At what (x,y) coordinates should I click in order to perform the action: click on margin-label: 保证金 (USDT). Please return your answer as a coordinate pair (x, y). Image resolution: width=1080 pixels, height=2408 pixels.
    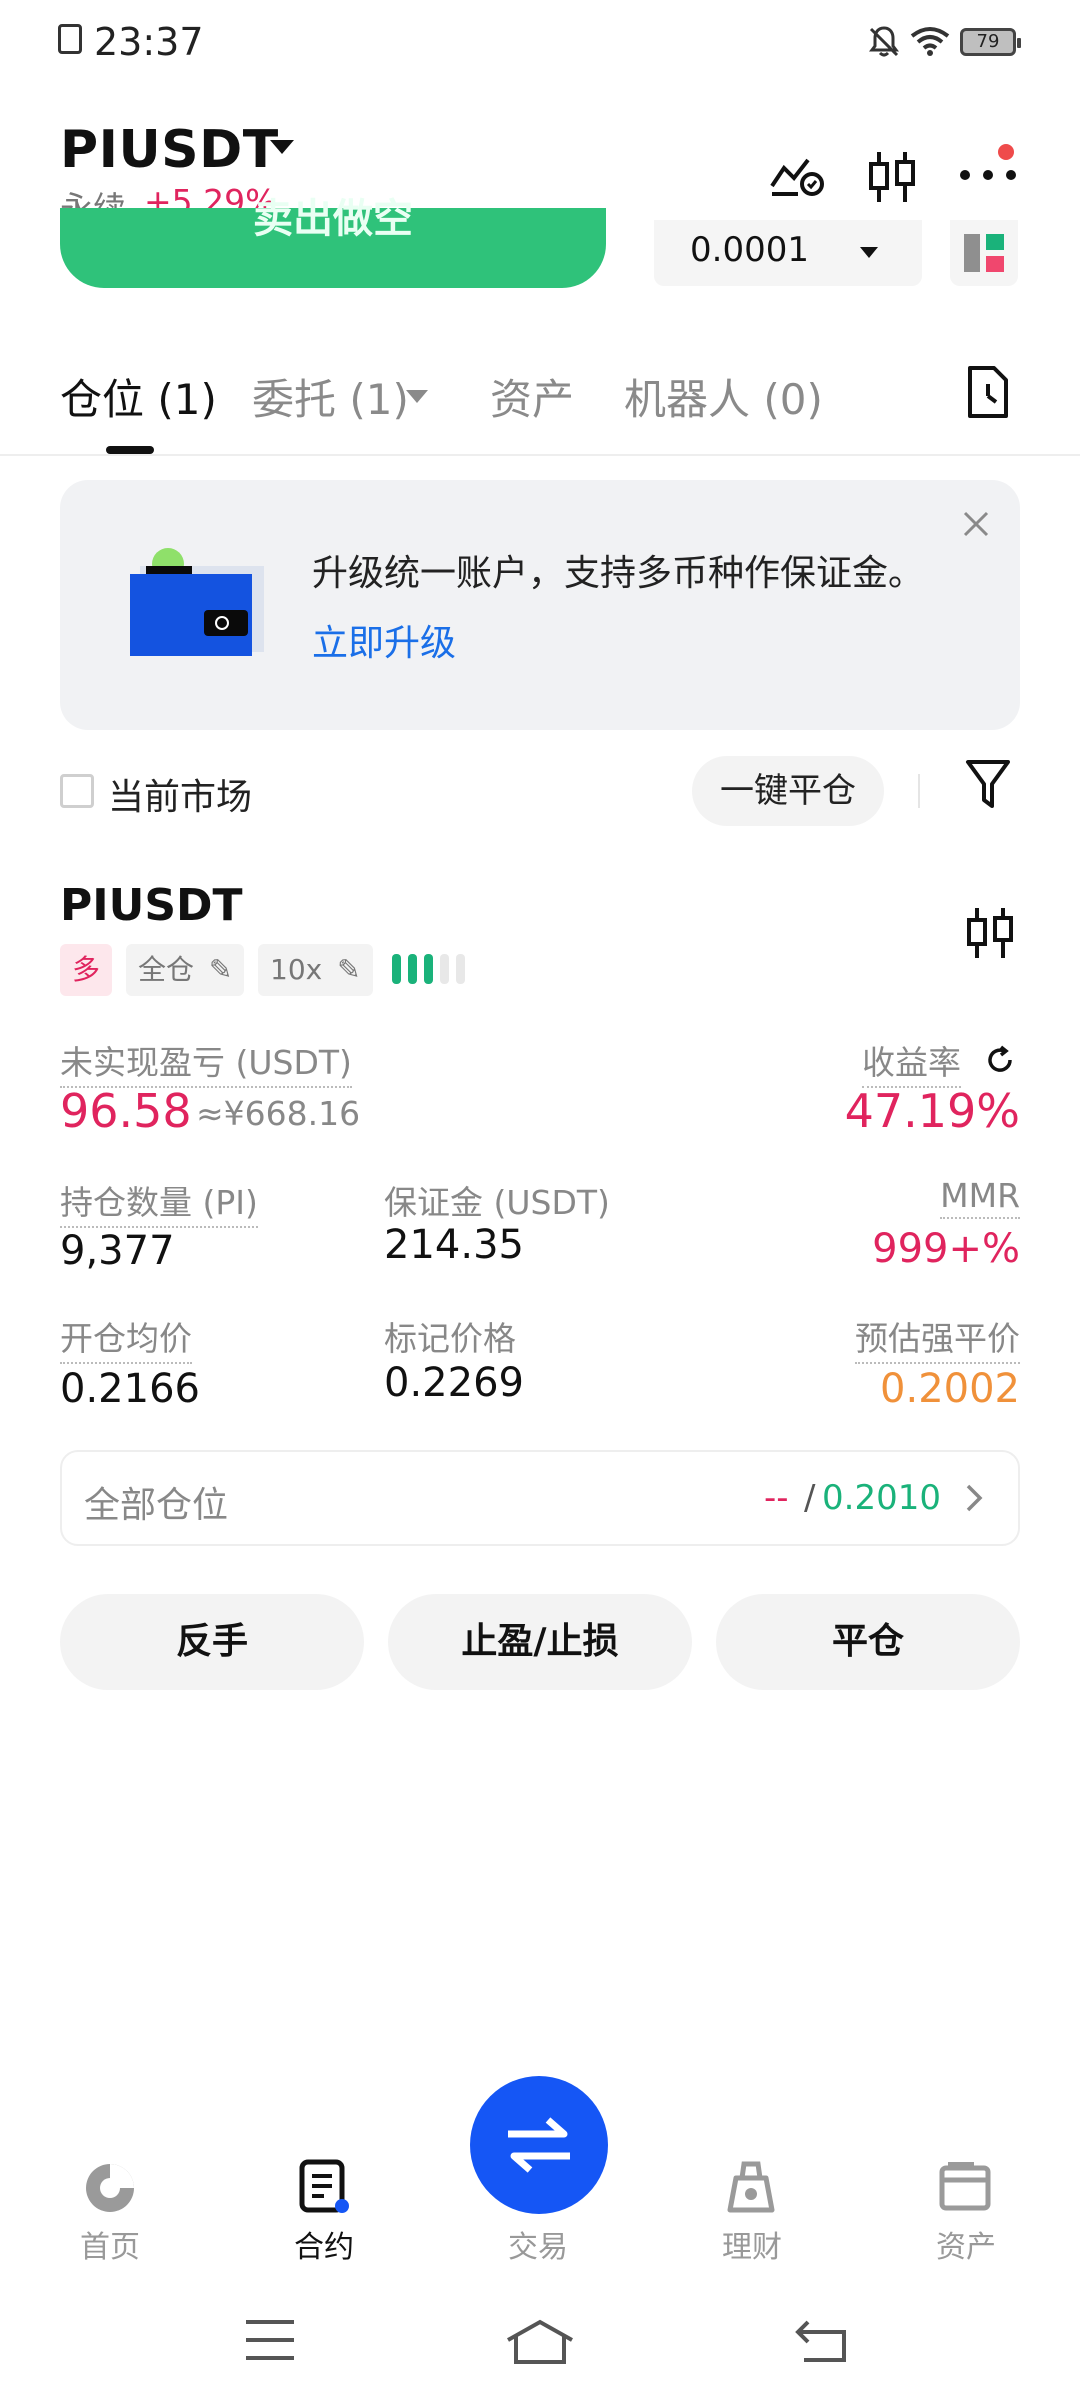
    Looking at the image, I should click on (497, 1202).